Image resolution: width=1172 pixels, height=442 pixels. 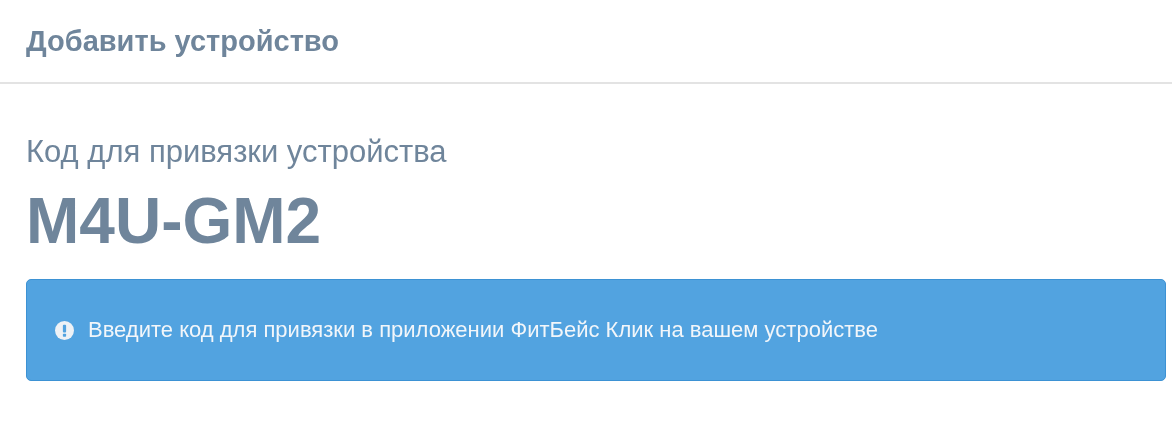 I want to click on dialog-title: Добавить устройство, so click(x=182, y=41).